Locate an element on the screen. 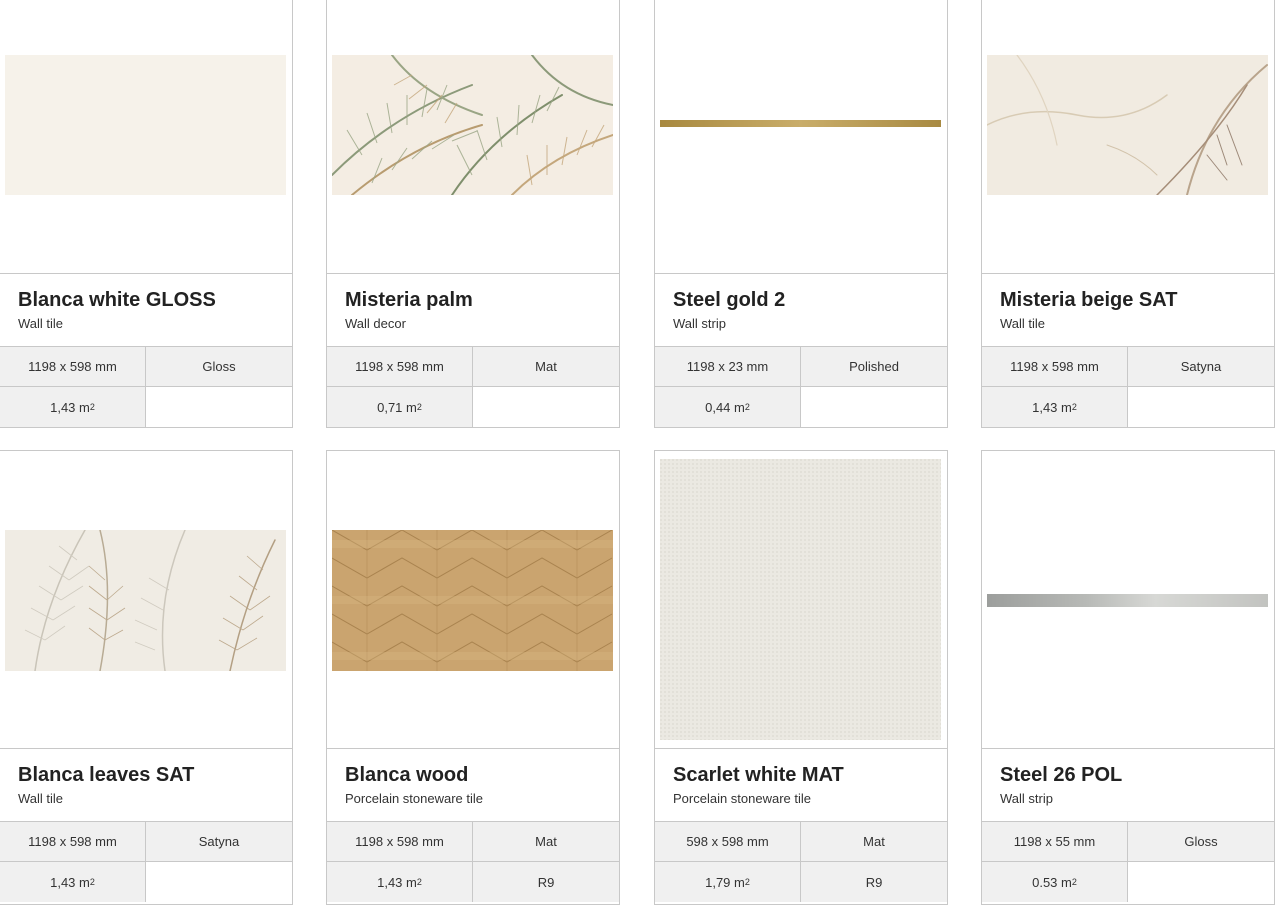 This screenshot has width=1277, height=907. palm-leaves-decor-image is located at coordinates (472, 125).